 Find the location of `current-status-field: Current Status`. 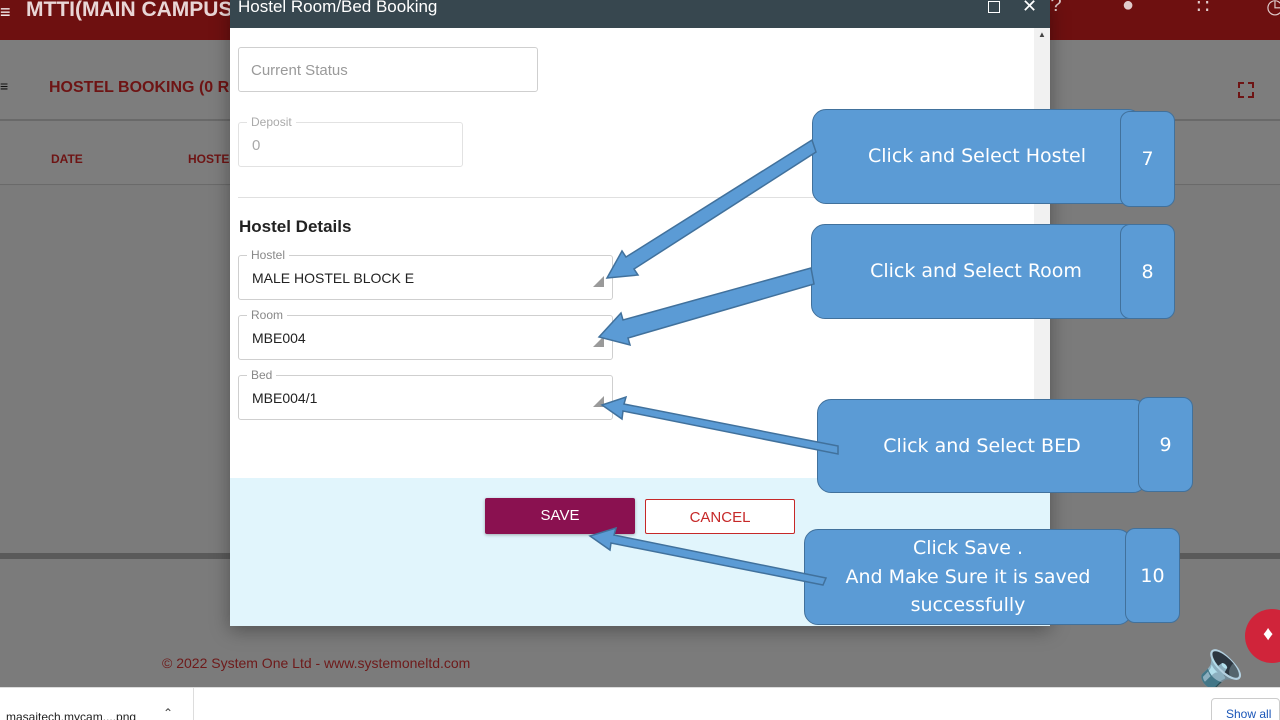

current-status-field: Current Status is located at coordinates (388, 69).